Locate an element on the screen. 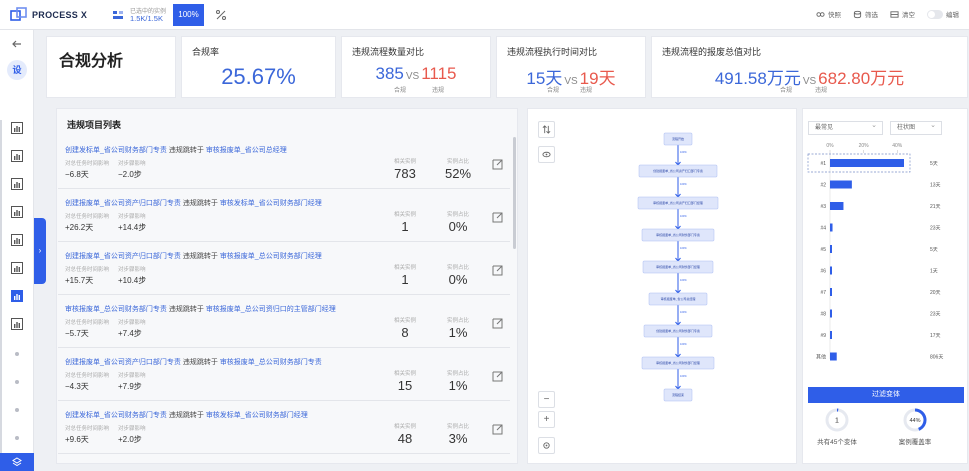 The width and height of the screenshot is (969, 471). time-impact-value: −5.7天 is located at coordinates (77, 333).